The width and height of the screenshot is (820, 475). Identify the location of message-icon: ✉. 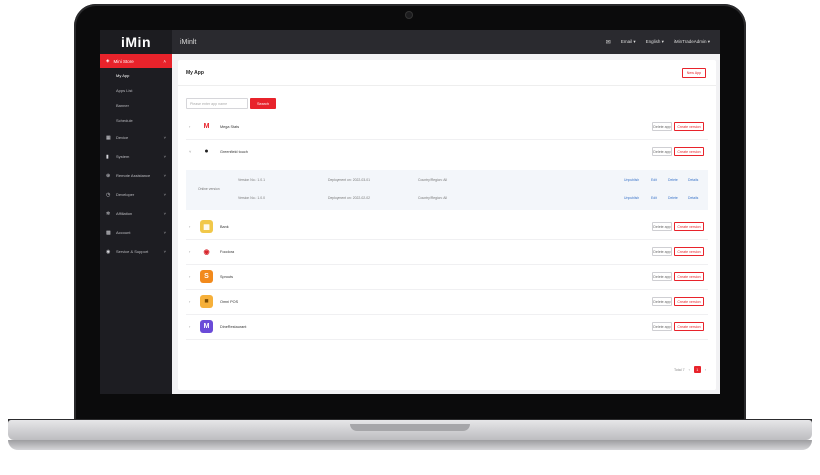
(608, 42).